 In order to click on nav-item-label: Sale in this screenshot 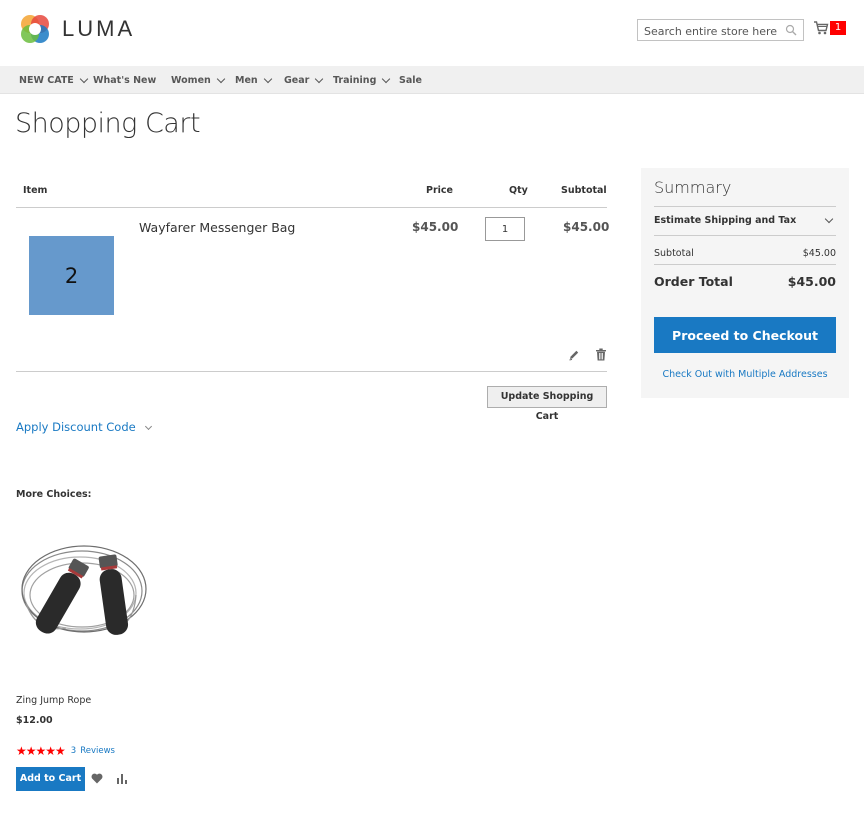, I will do `click(410, 80)`.